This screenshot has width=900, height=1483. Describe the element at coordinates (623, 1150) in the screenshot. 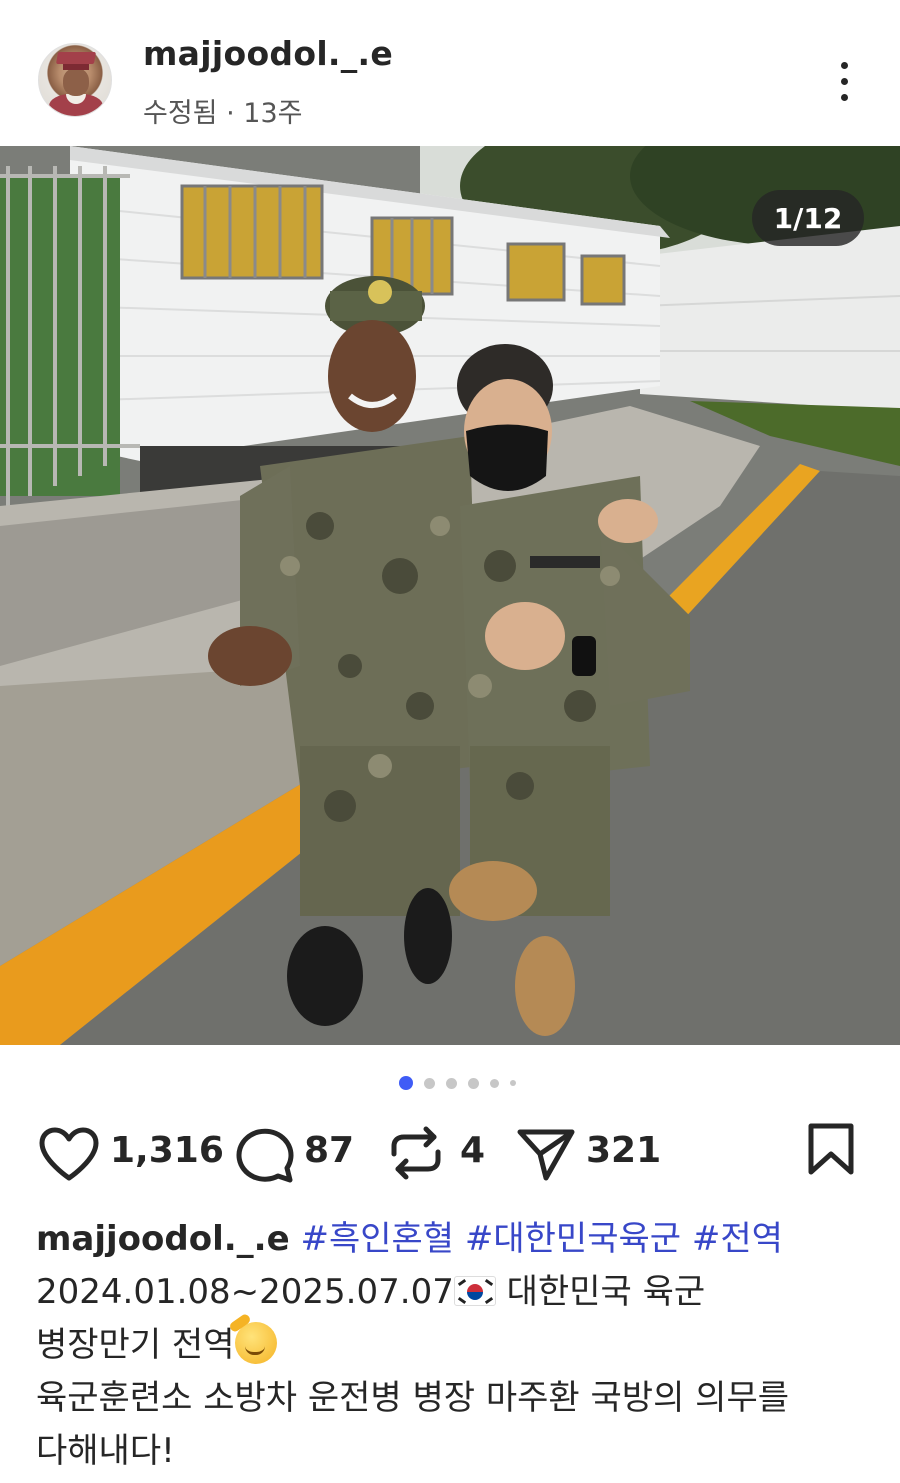

I see `share-count: 321` at that location.